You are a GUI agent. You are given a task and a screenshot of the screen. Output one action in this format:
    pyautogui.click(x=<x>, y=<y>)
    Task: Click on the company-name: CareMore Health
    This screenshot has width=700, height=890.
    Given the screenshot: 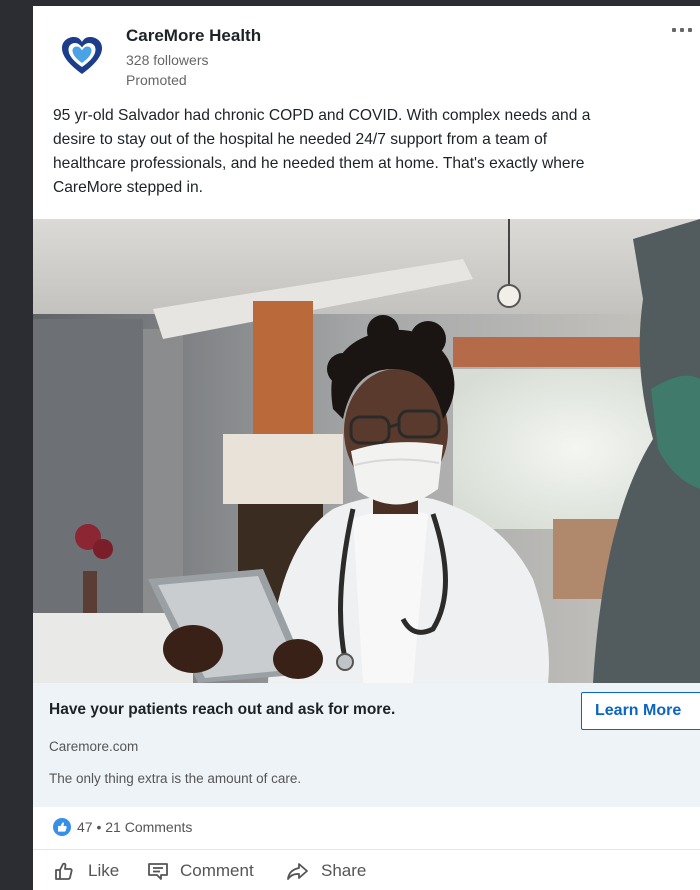 What is the action you would take?
    pyautogui.click(x=193, y=36)
    